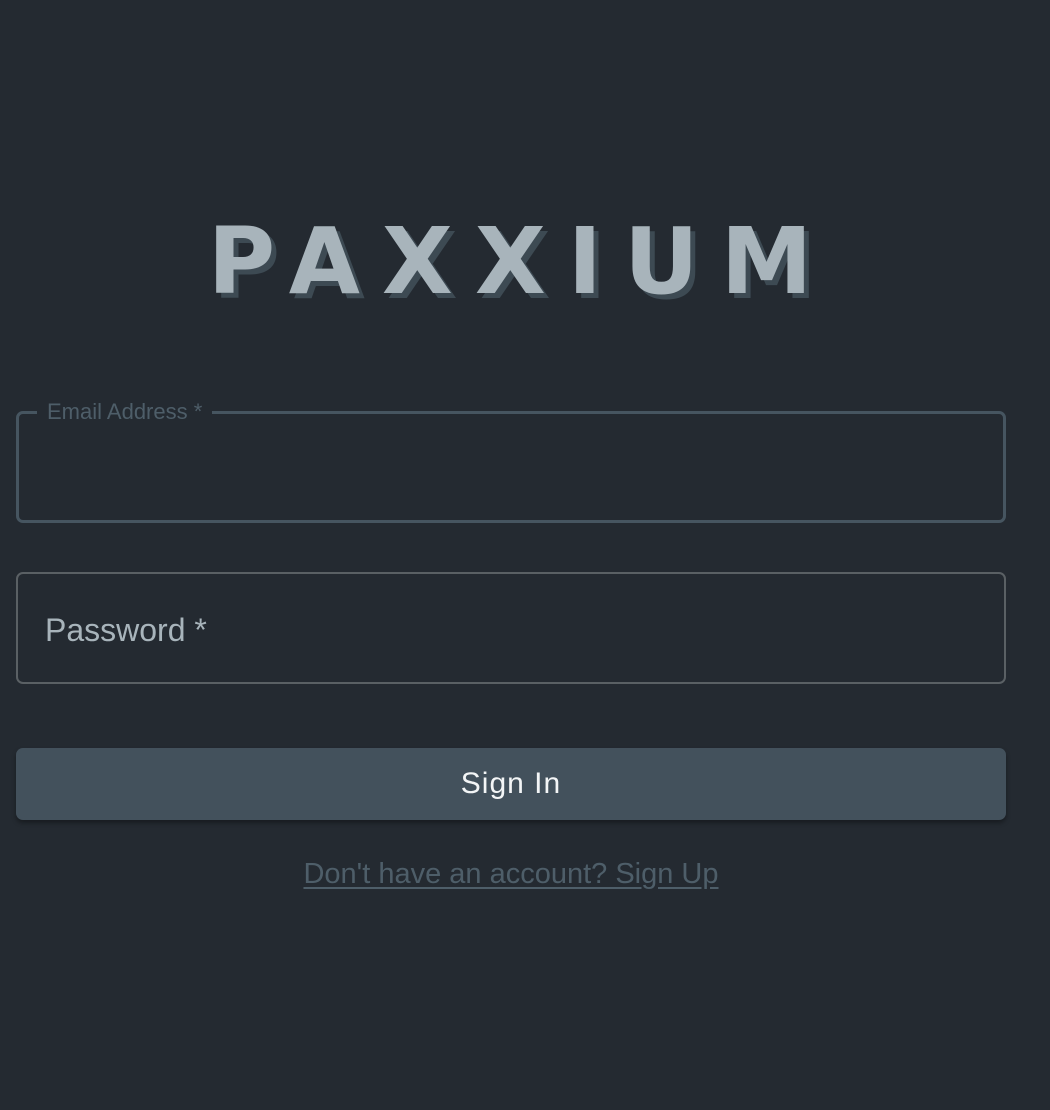 The width and height of the screenshot is (1050, 1110). I want to click on password-input, so click(512, 630).